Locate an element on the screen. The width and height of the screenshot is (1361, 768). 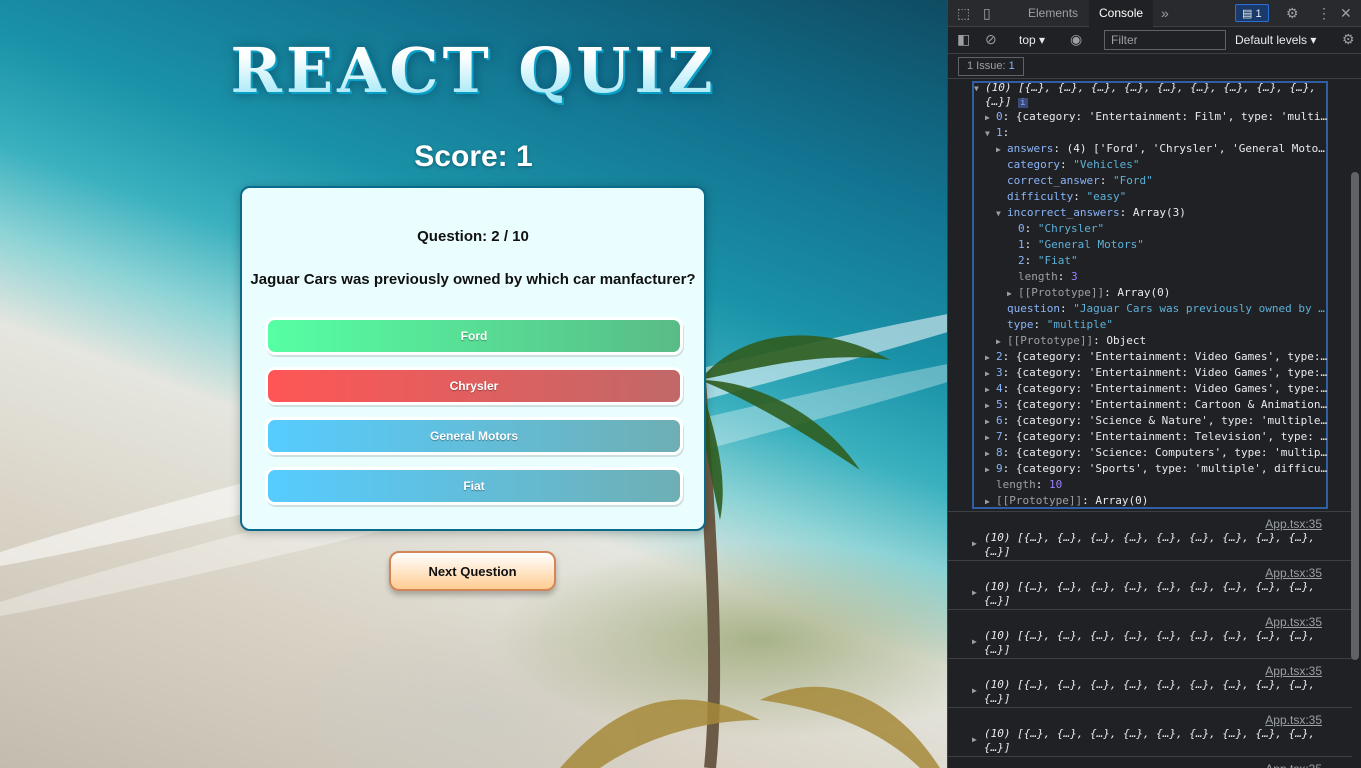
live-expression-eye-icon: ◉ is located at coordinates (1076, 39).